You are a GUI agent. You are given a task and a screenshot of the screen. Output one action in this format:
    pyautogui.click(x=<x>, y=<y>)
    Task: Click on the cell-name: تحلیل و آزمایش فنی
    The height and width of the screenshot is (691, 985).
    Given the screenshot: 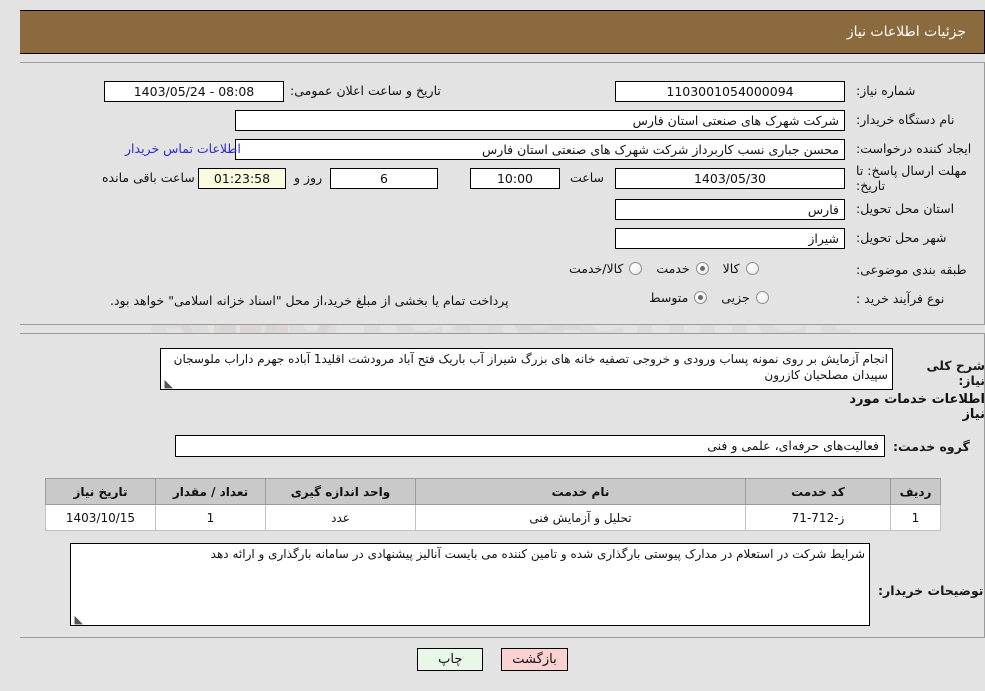 What is the action you would take?
    pyautogui.click(x=580, y=517)
    